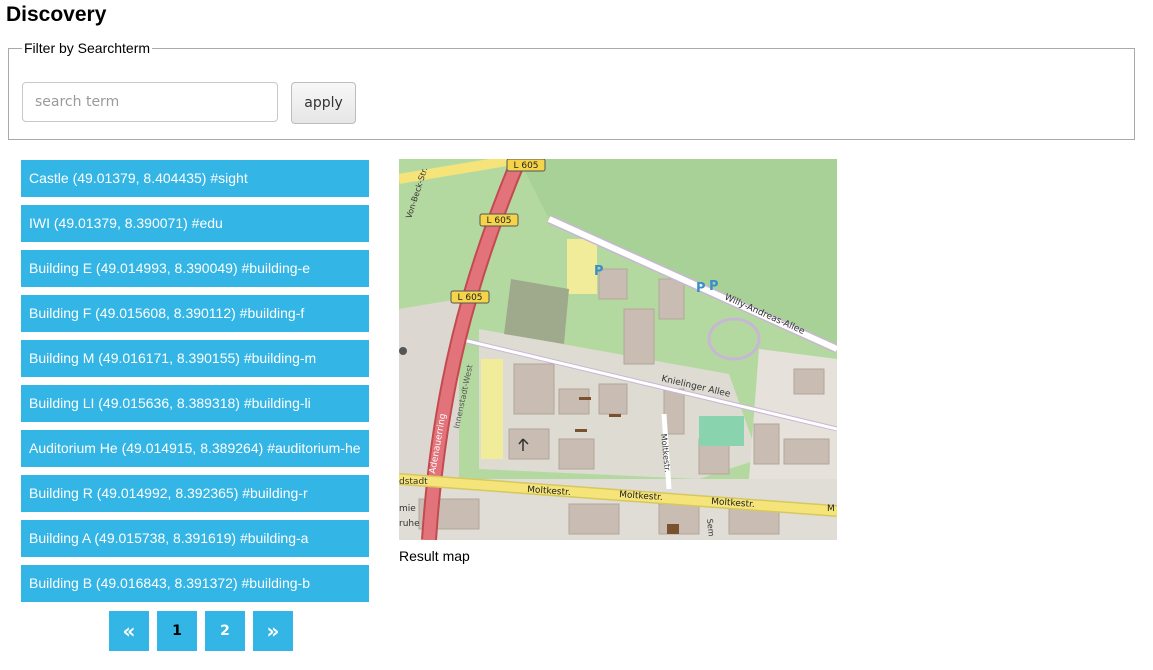  Describe the element at coordinates (323, 103) in the screenshot. I see `apply-button: apply` at that location.